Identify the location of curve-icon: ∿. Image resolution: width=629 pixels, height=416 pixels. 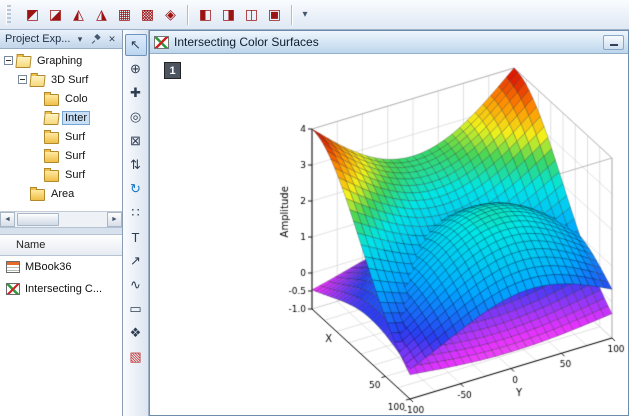
(135, 284).